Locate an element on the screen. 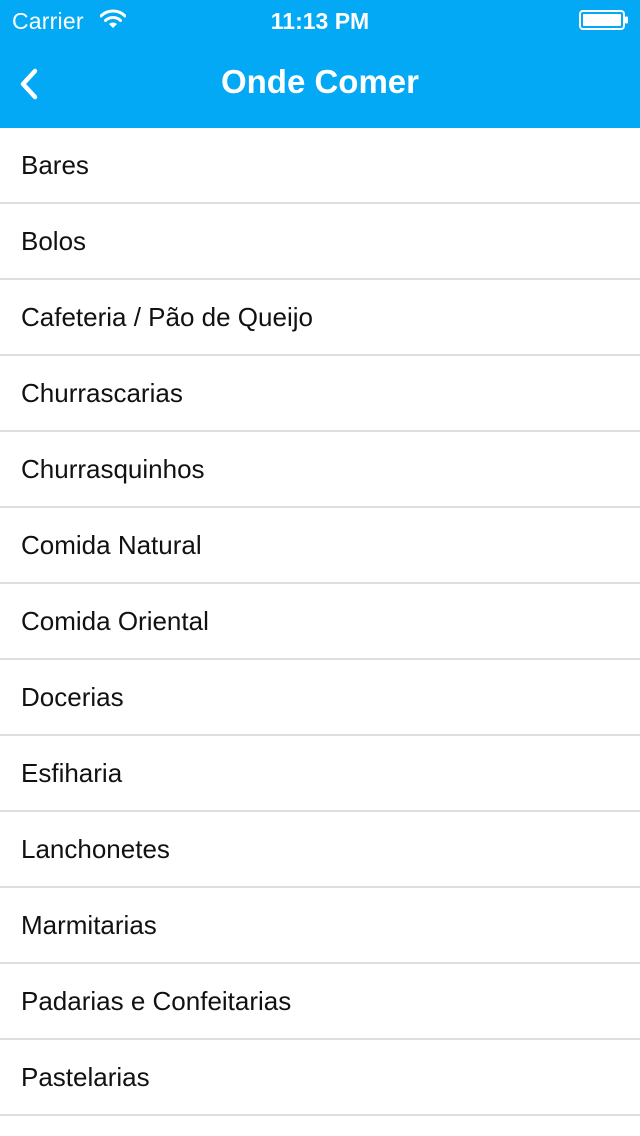  status-bar: Carrier 11:13 PM is located at coordinates (320, 20).